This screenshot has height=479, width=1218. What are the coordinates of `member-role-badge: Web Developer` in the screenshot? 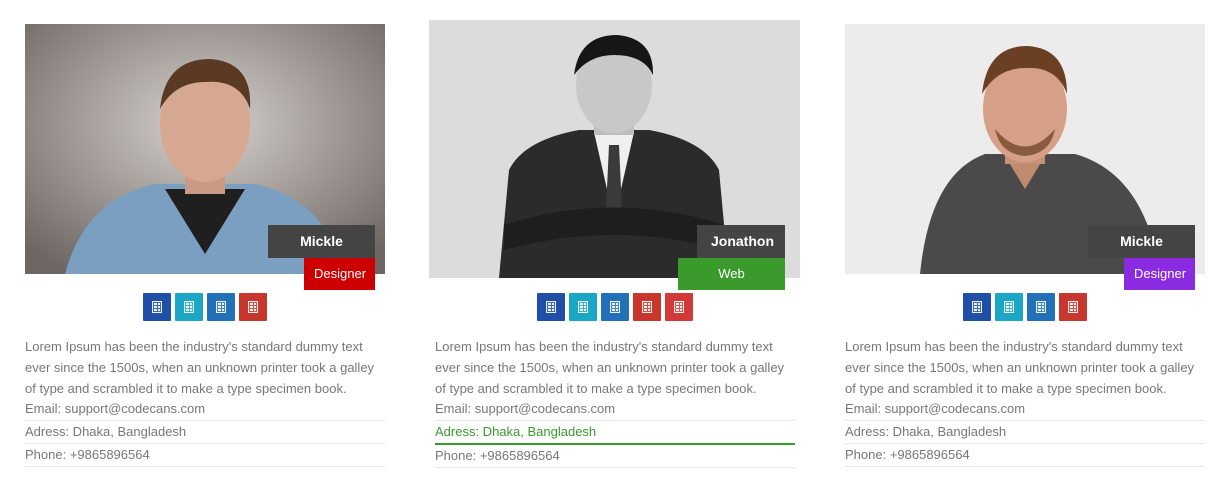 It's located at (731, 285).